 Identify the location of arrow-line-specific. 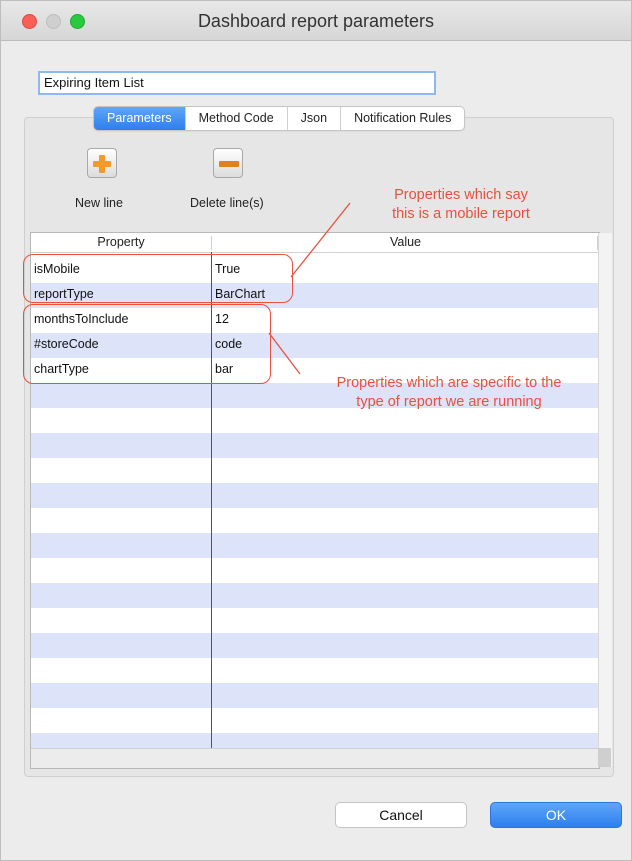
(284, 353).